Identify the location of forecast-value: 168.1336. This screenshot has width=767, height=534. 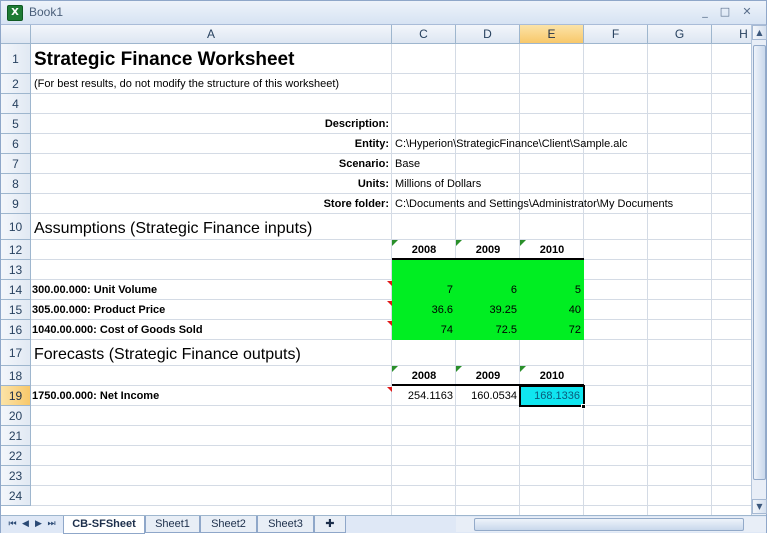
(557, 396).